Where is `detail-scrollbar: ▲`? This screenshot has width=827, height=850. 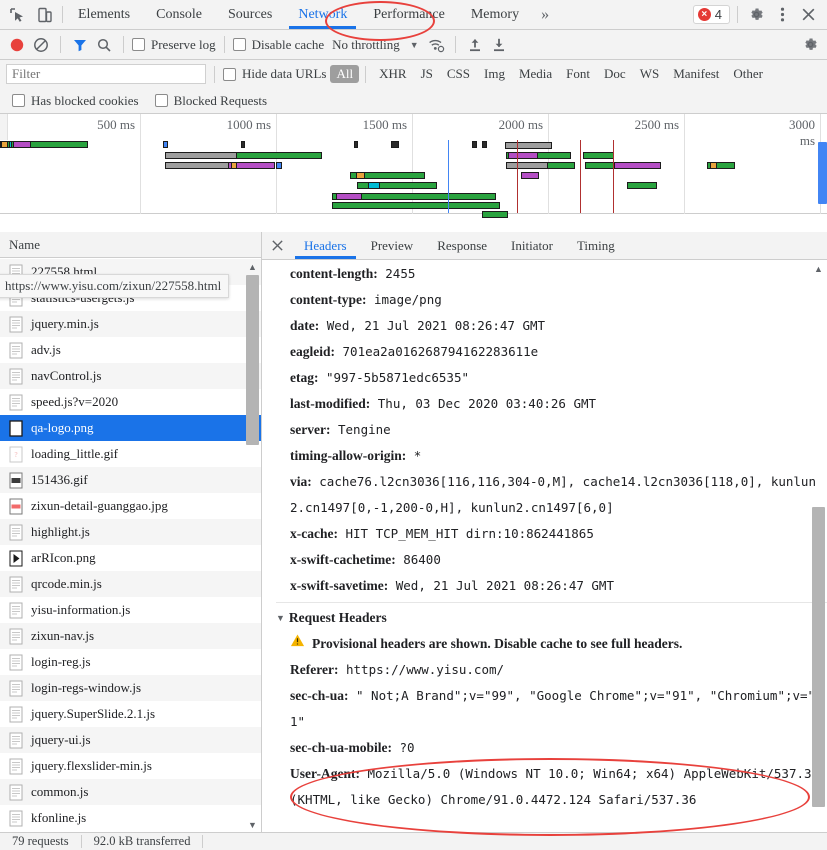
detail-scrollbar: ▲ is located at coordinates (818, 548).